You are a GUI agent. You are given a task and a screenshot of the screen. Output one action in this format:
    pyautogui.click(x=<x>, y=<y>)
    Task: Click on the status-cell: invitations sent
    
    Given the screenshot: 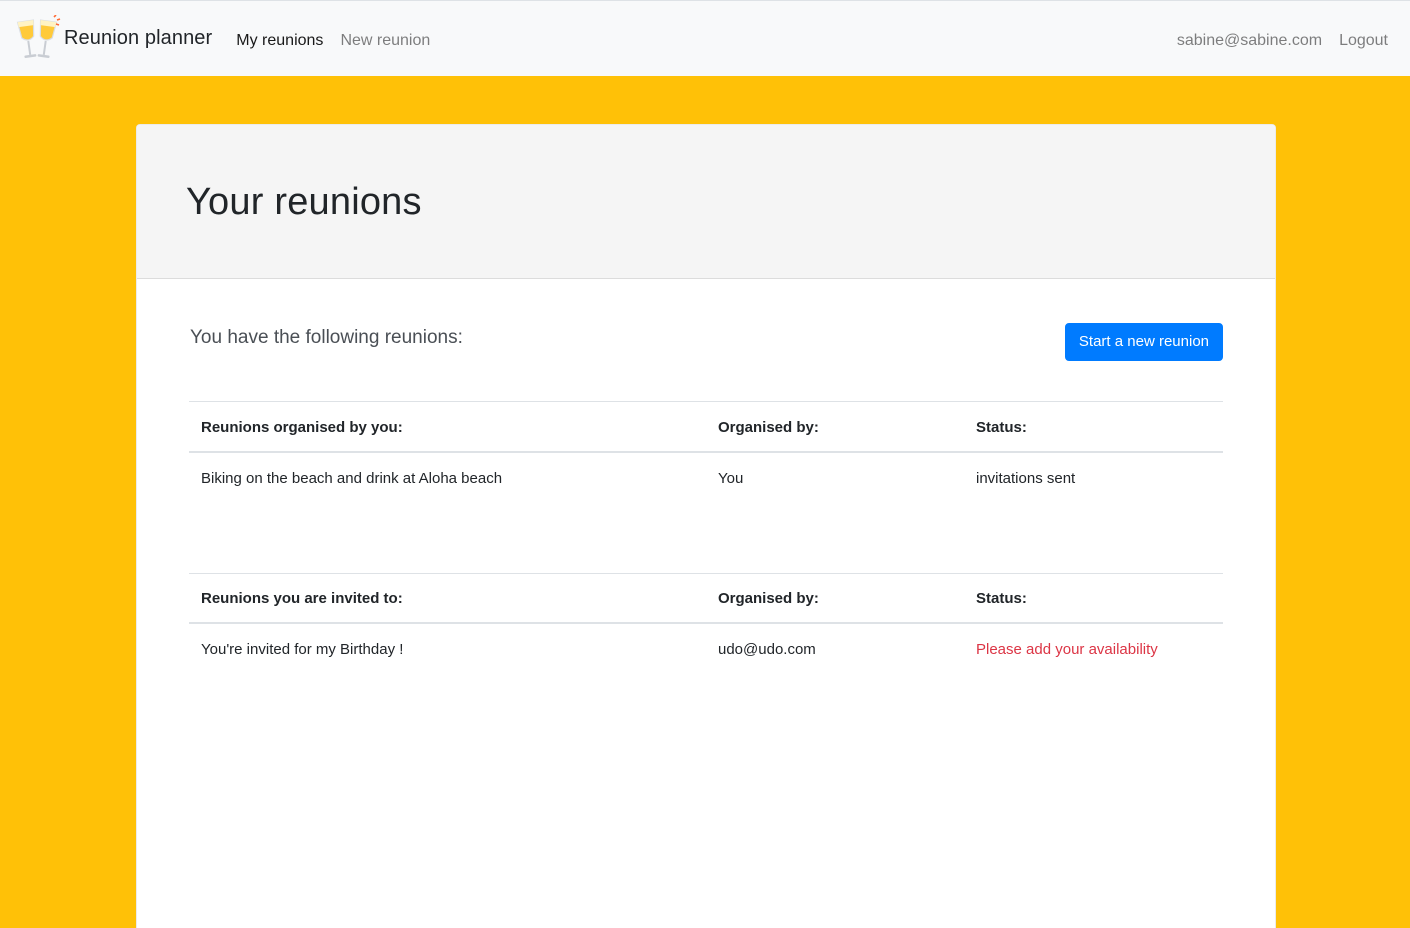 What is the action you would take?
    pyautogui.click(x=1026, y=478)
    